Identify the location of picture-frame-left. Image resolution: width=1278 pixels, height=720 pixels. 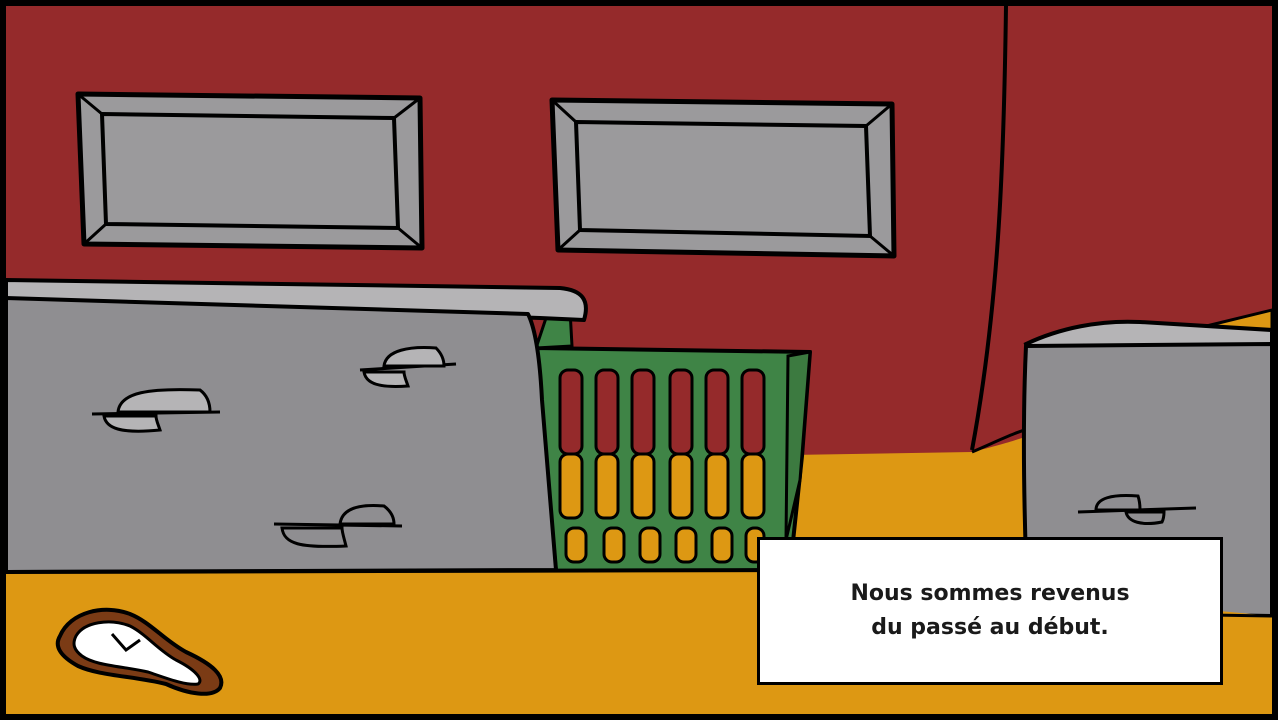
(250, 171).